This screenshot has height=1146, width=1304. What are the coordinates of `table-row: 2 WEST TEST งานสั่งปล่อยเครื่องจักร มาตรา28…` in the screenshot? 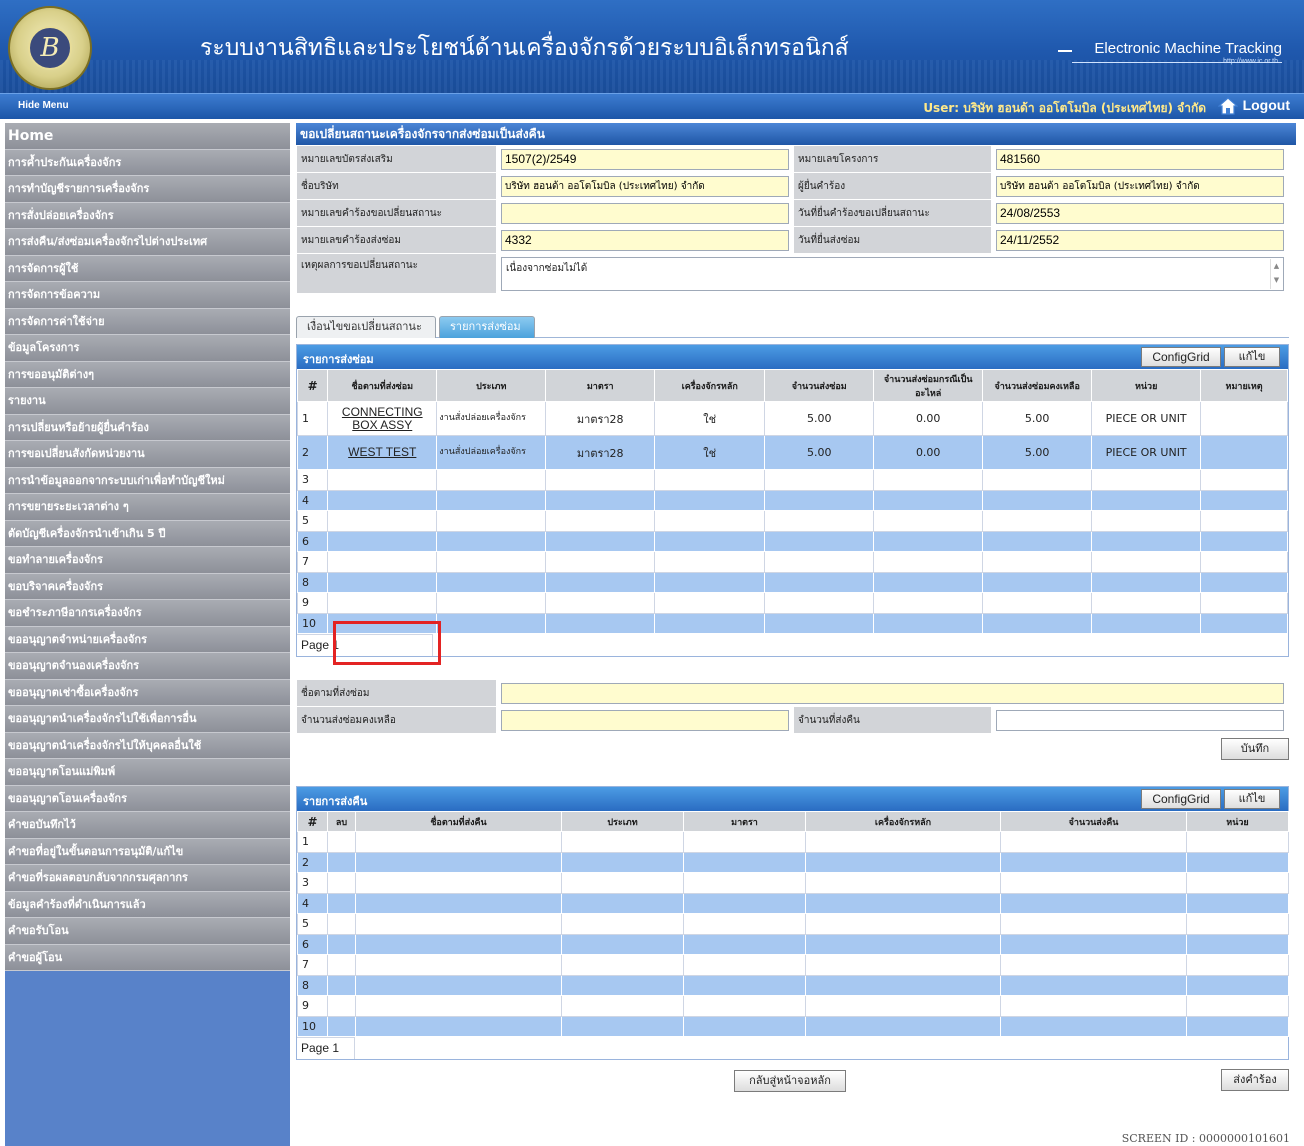 It's located at (792, 452).